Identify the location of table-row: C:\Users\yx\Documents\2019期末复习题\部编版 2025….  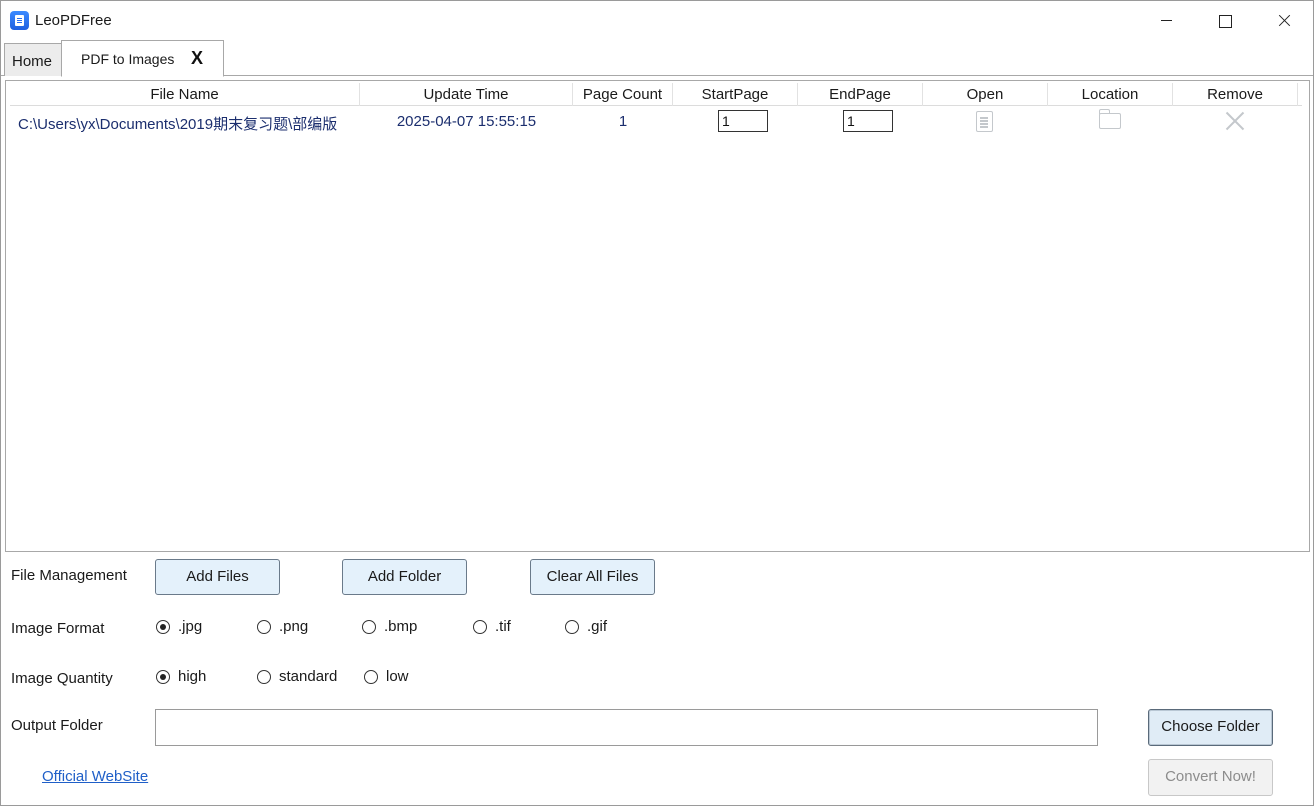
(656, 121).